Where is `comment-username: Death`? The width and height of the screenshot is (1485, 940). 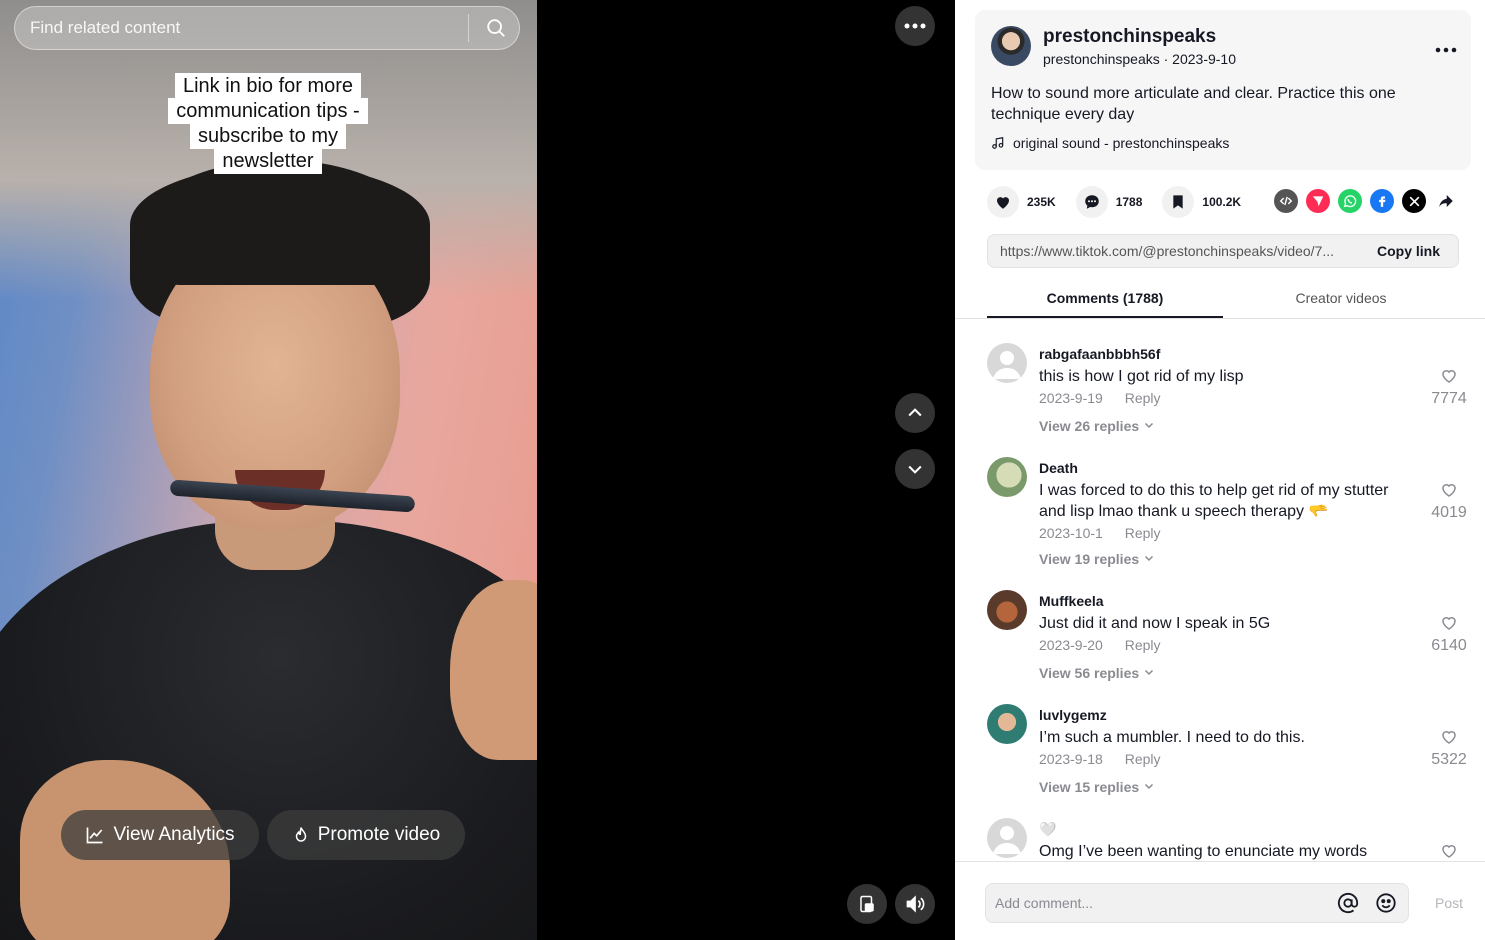
comment-username: Death is located at coordinates (1058, 468).